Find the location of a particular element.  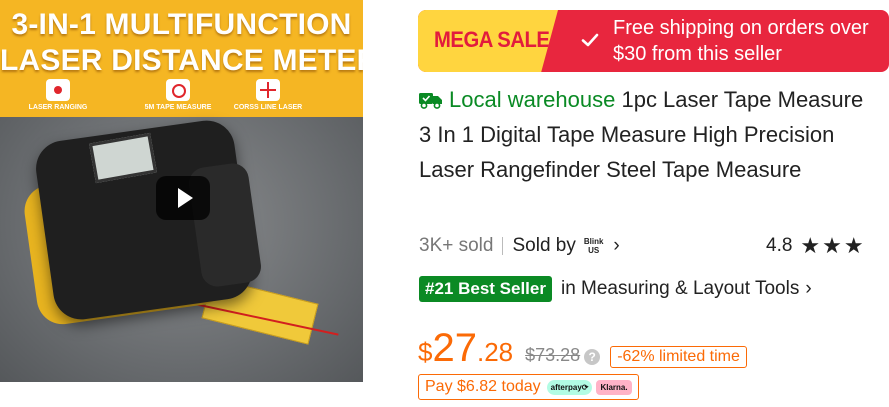

klarna-logo: Klarna. is located at coordinates (614, 387).